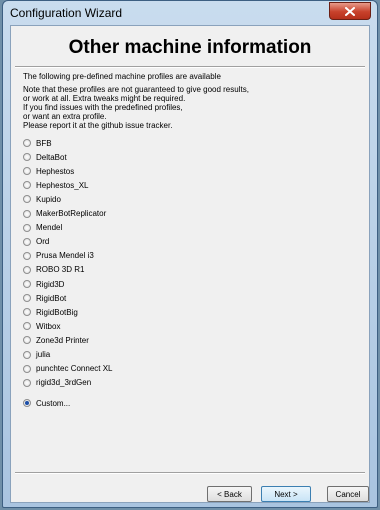 Image resolution: width=380 pixels, height=510 pixels. I want to click on radio-label: Witbox, so click(48, 326).